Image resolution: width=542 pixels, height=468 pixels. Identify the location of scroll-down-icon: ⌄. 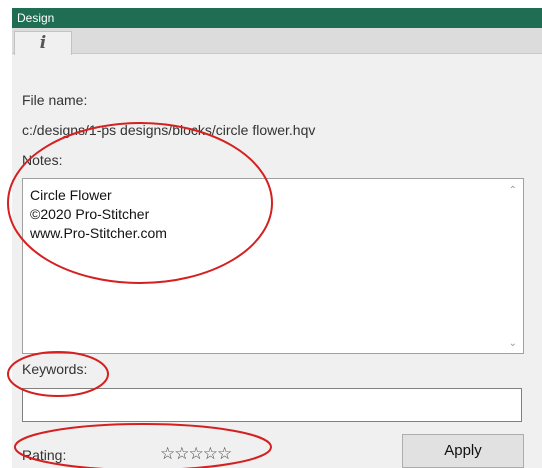
(513, 343).